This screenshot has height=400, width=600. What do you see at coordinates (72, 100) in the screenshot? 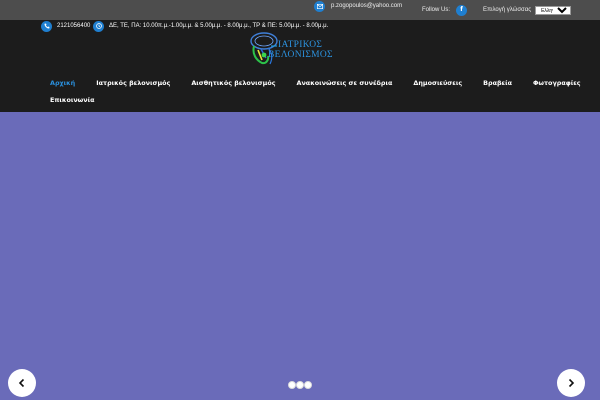
I see `nav-item-contact: Επικοινωνία` at bounding box center [72, 100].